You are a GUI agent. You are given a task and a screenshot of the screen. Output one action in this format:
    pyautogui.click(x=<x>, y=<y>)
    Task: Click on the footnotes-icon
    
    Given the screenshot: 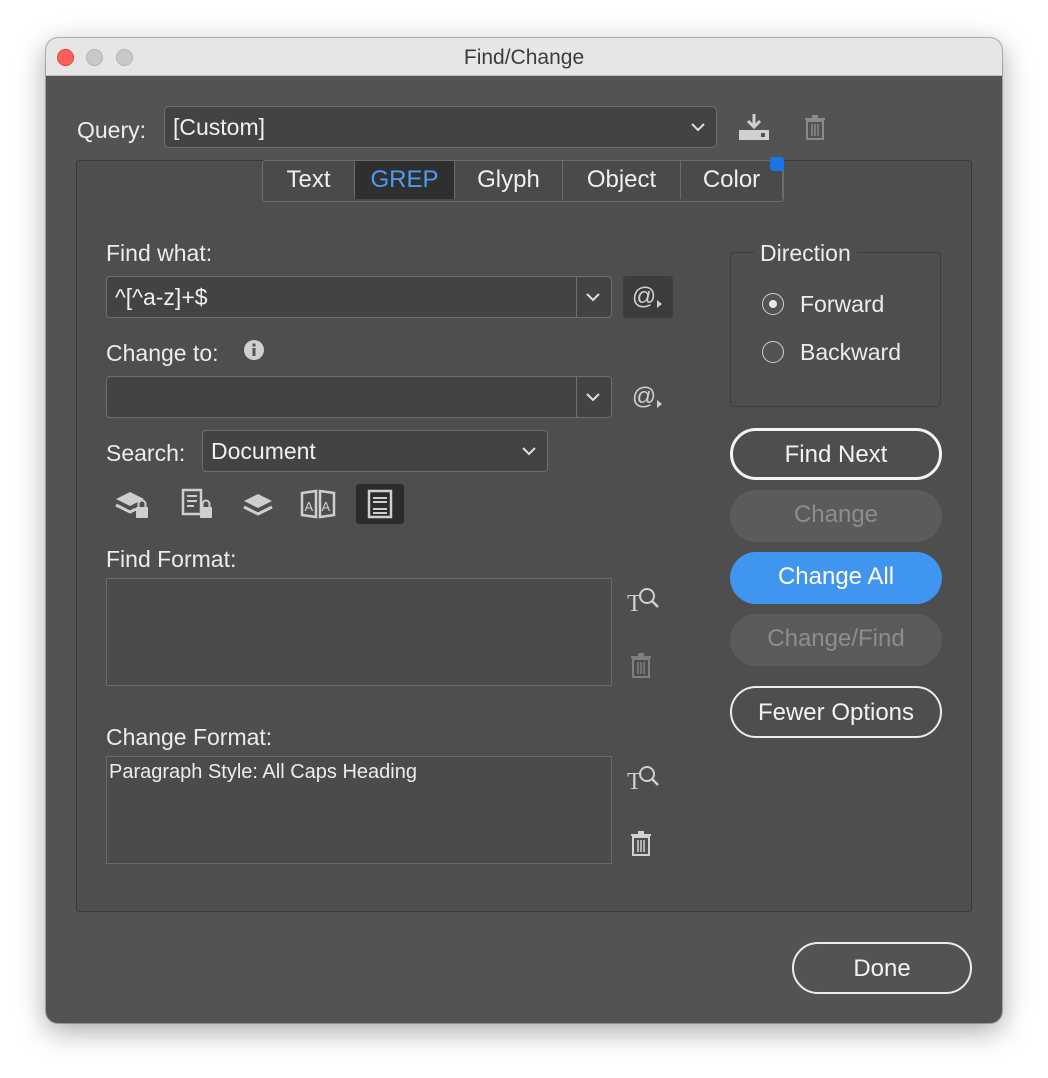 What is the action you would take?
    pyautogui.click(x=380, y=504)
    